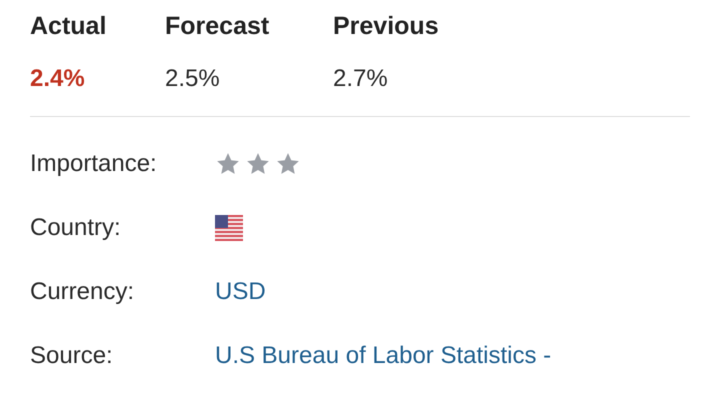  I want to click on detail-label: Source:, so click(72, 356).